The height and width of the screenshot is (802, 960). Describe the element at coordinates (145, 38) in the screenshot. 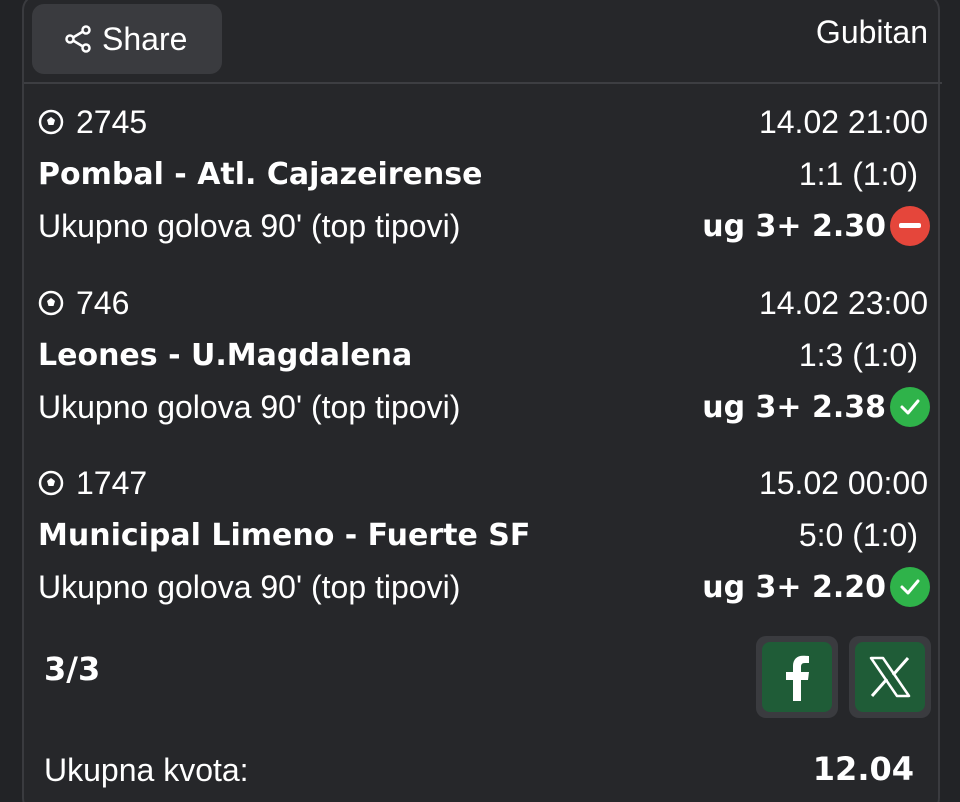

I see `share-label: Share` at that location.